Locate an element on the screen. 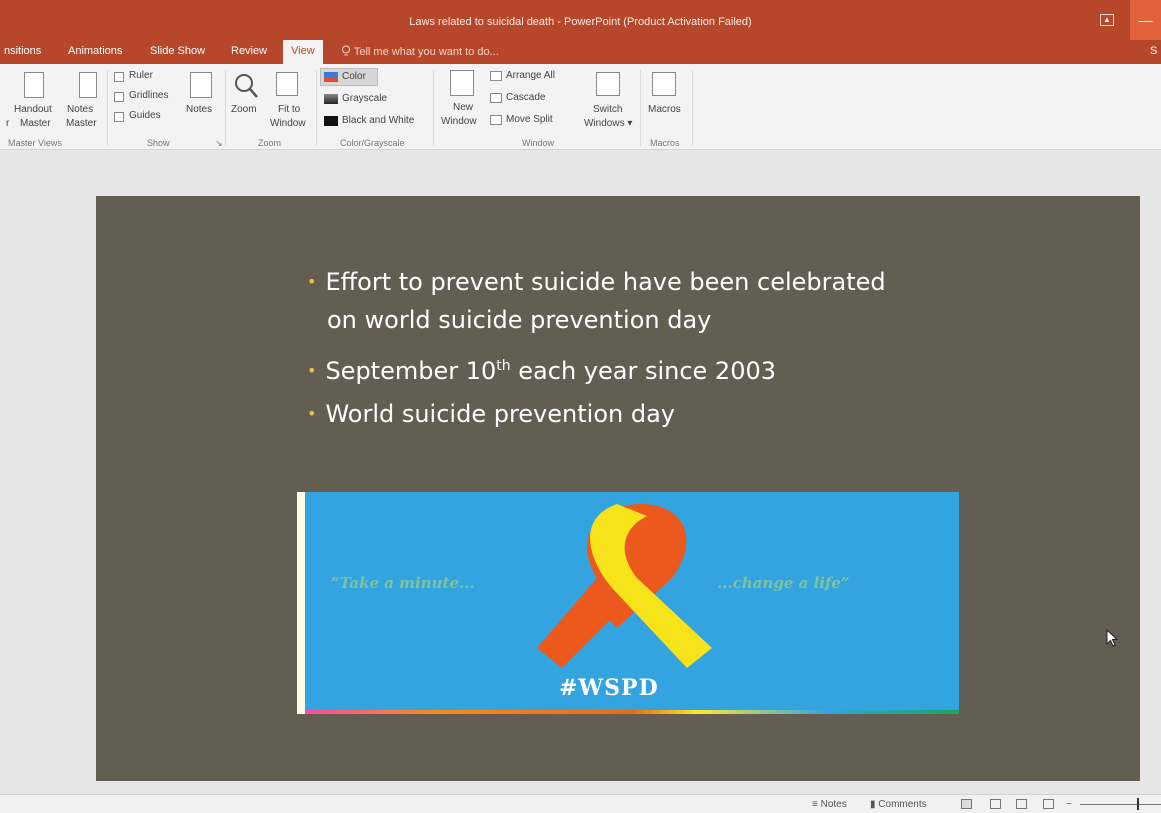 This screenshot has height=813, width=1161. notes-master-button: Notes is located at coordinates (80, 110).